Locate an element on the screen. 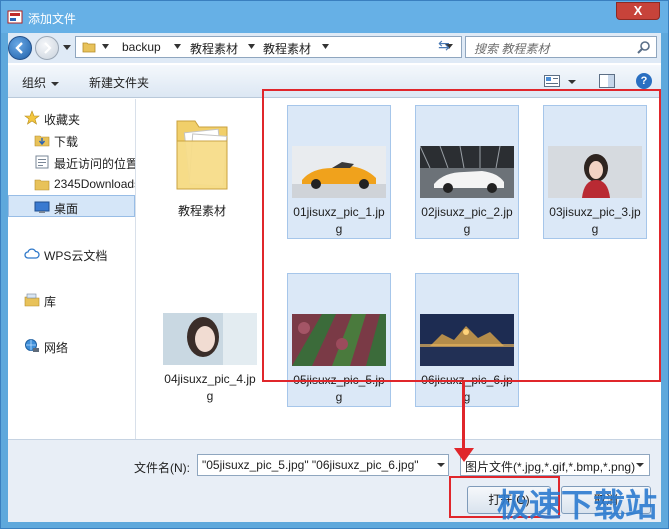  library-icon is located at coordinates (32, 300).